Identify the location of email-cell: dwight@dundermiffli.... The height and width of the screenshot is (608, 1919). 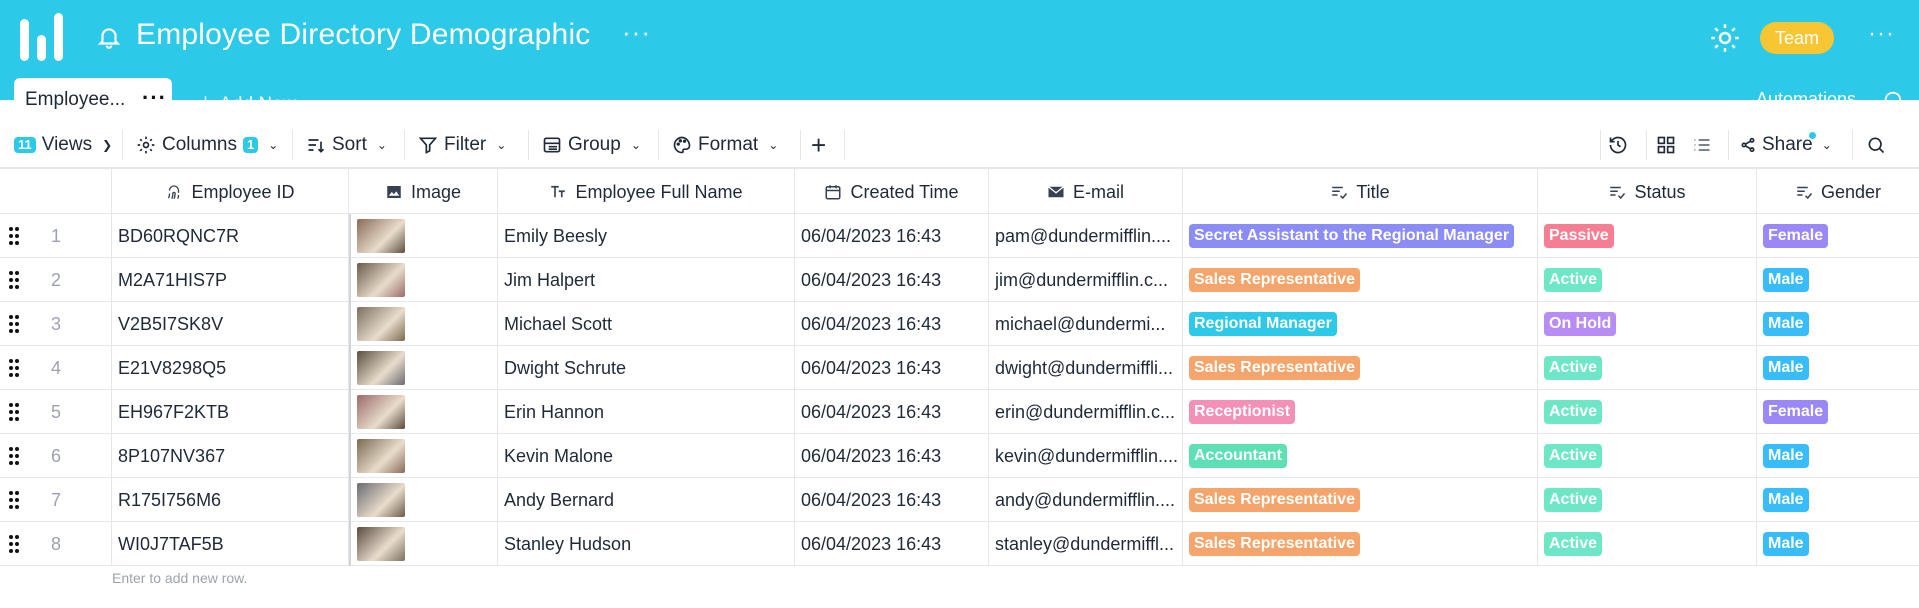
(1086, 368).